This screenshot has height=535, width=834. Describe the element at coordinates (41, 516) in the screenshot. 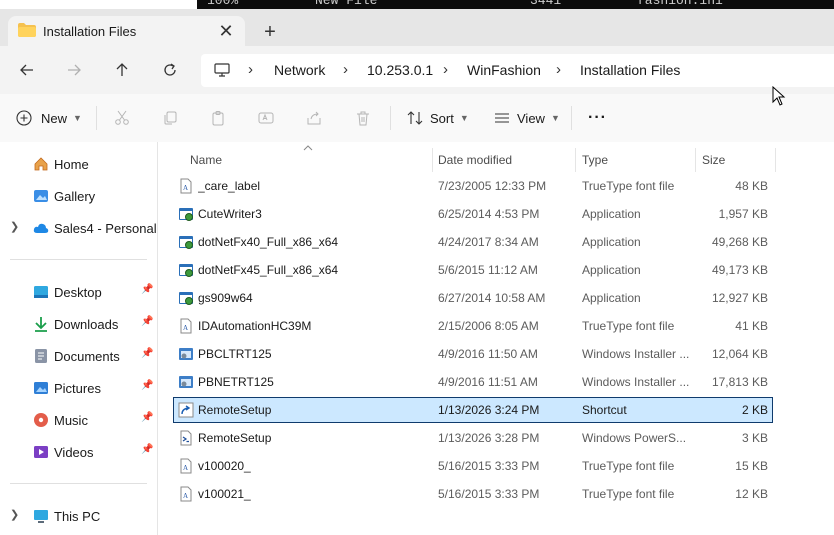

I see `computer-icon` at that location.